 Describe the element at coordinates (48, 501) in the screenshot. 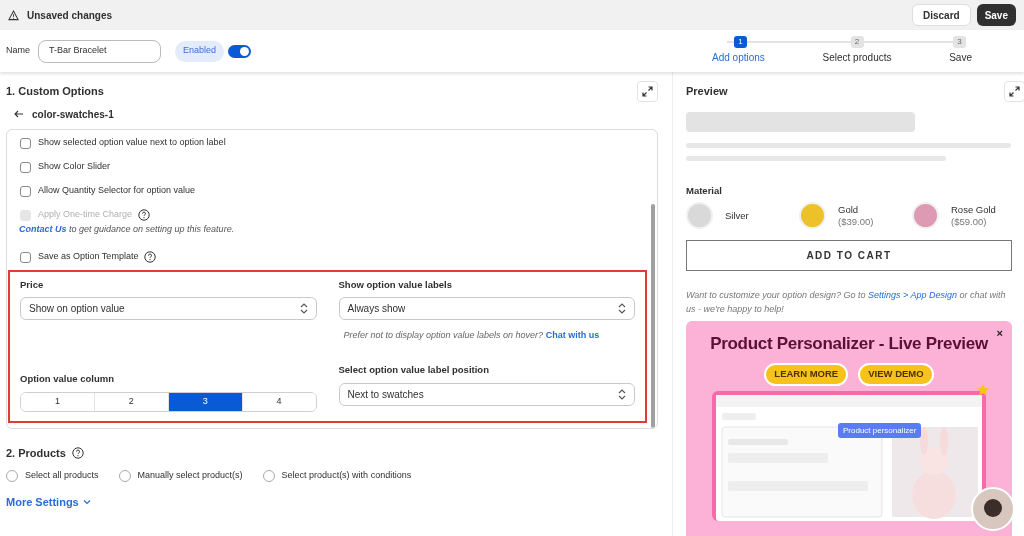

I see `more-settings-link: More Settings` at that location.